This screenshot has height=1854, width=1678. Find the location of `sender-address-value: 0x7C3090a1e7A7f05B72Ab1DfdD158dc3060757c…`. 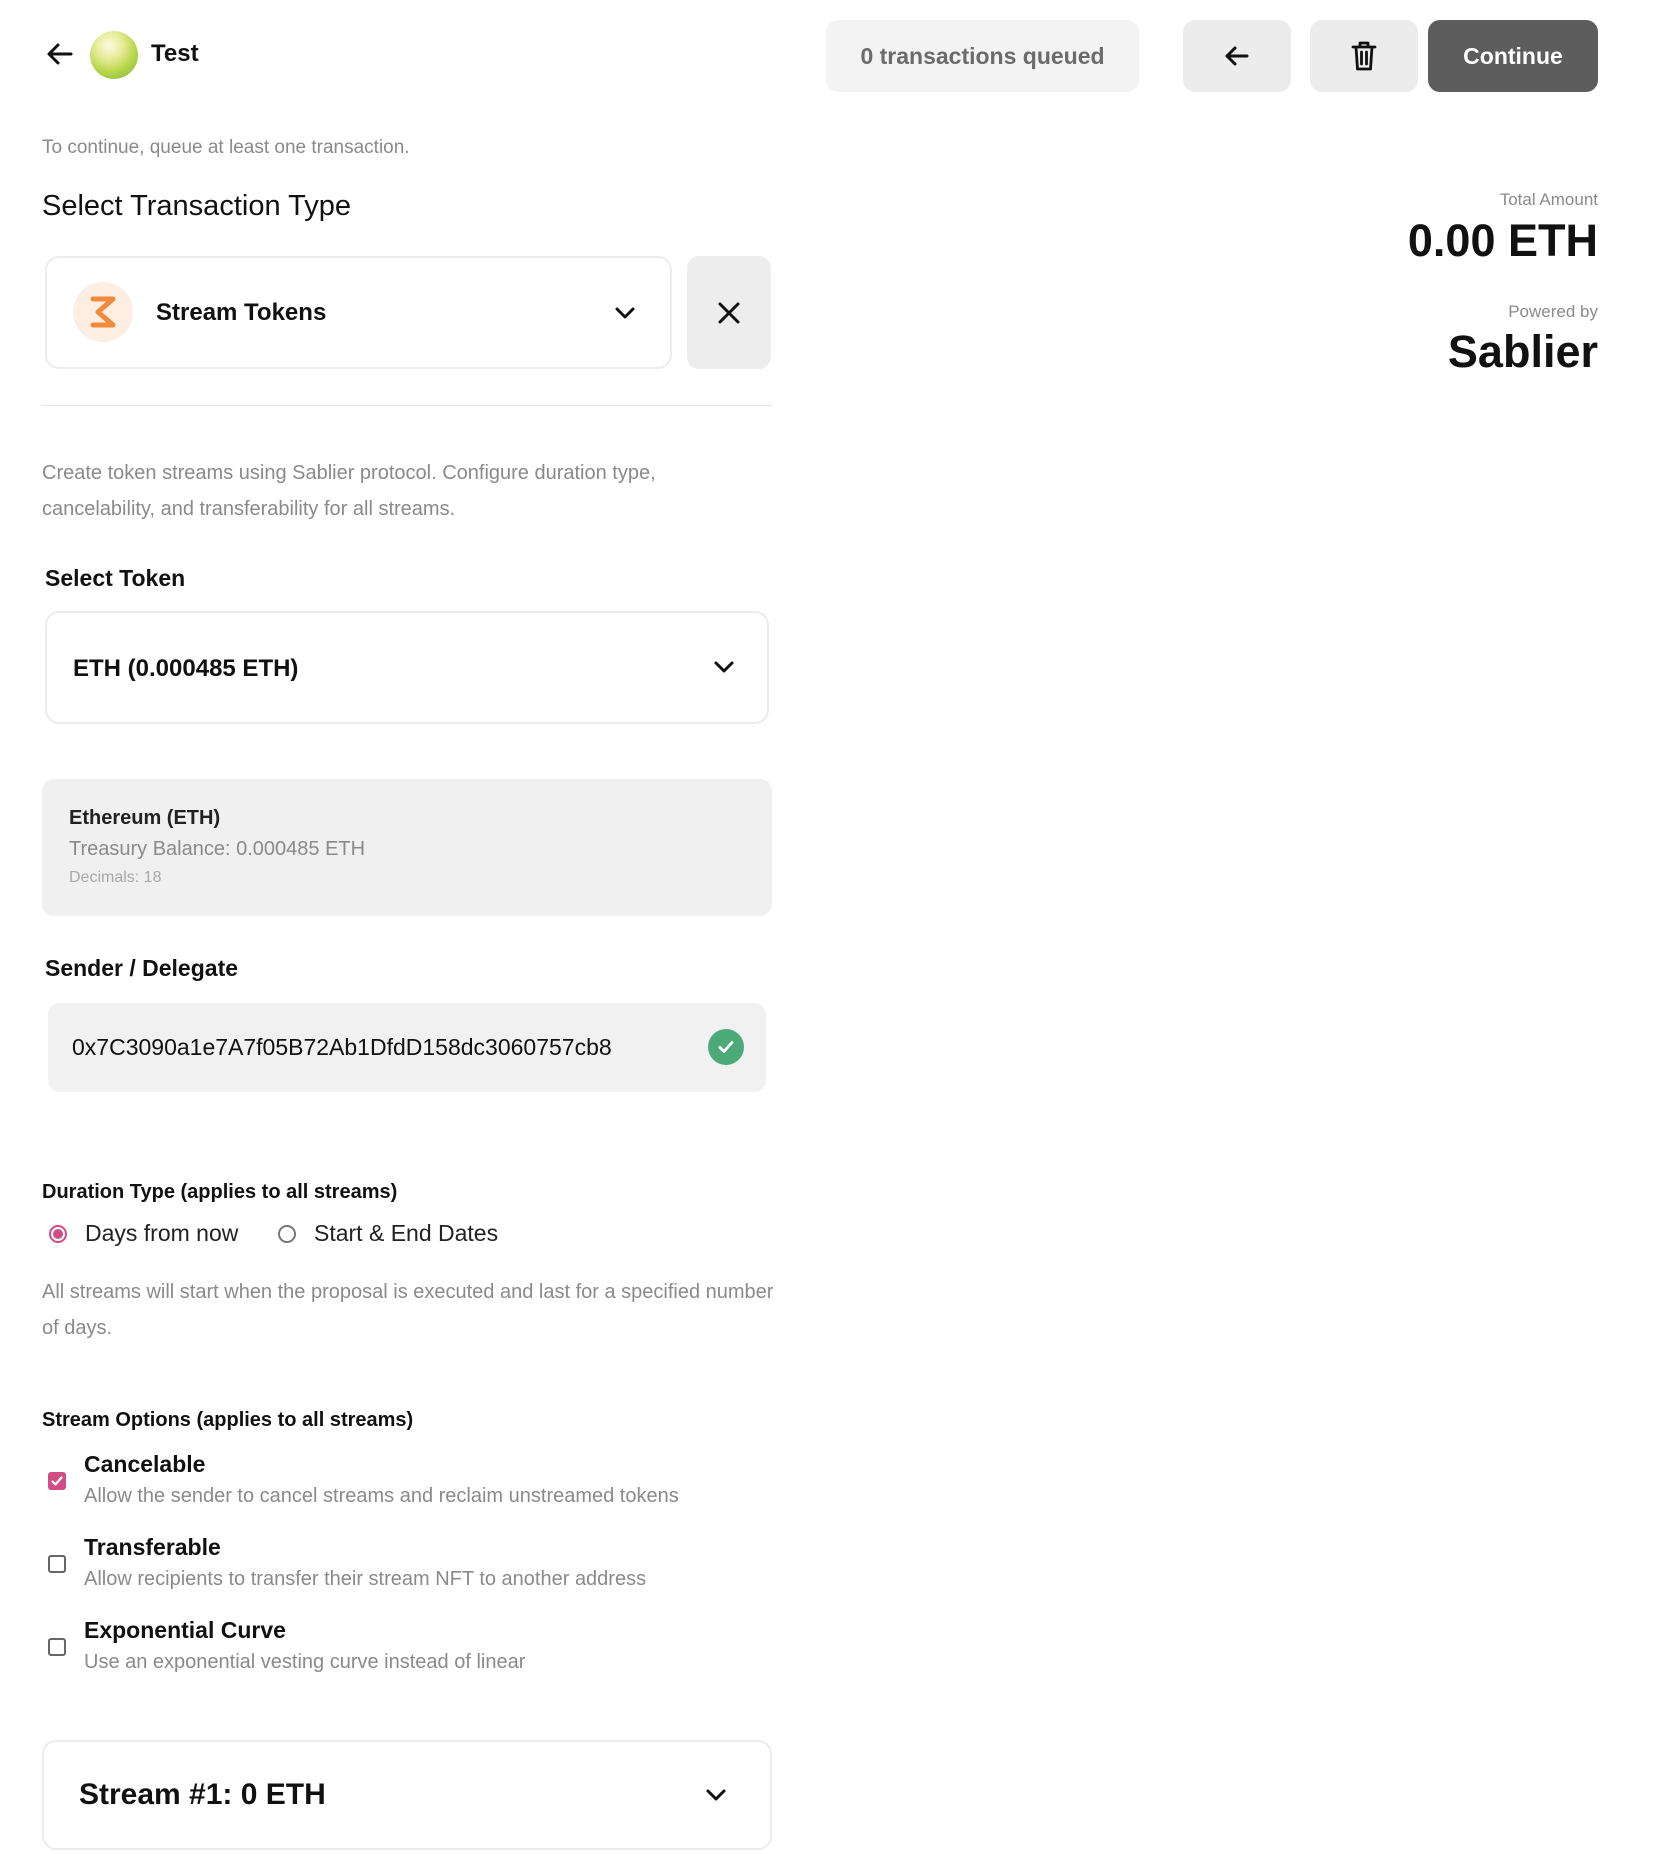

sender-address-value: 0x7C3090a1e7A7f05B72Ab1DfdD158dc3060757c… is located at coordinates (342, 1047).